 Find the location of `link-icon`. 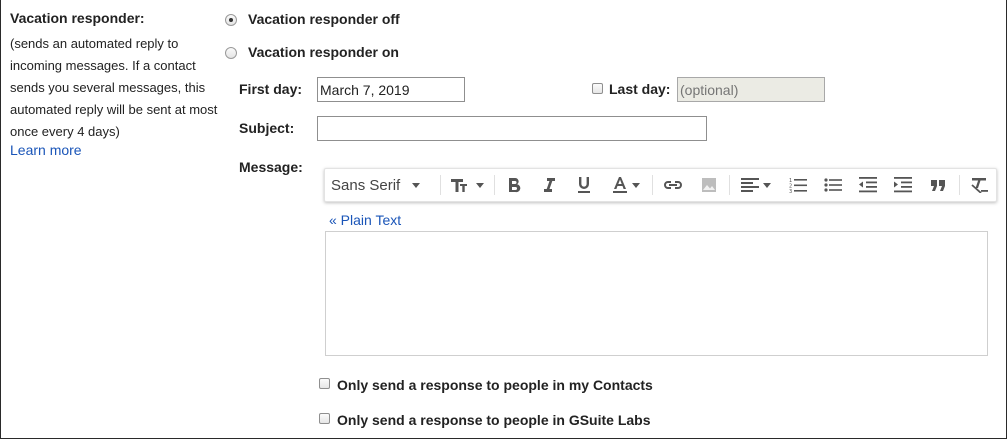

link-icon is located at coordinates (673, 185).